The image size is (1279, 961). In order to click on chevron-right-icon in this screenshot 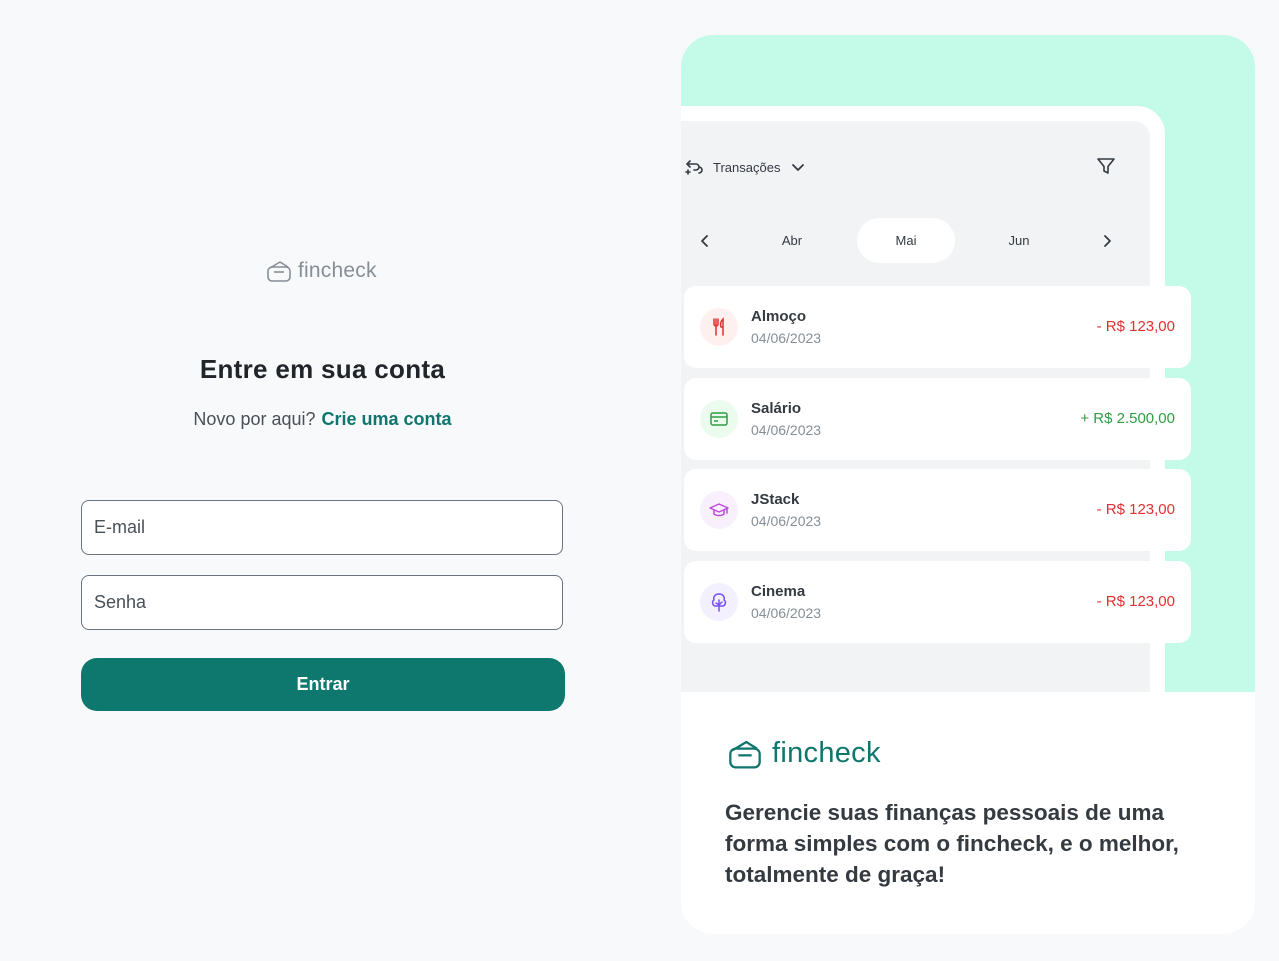, I will do `click(1107, 241)`.